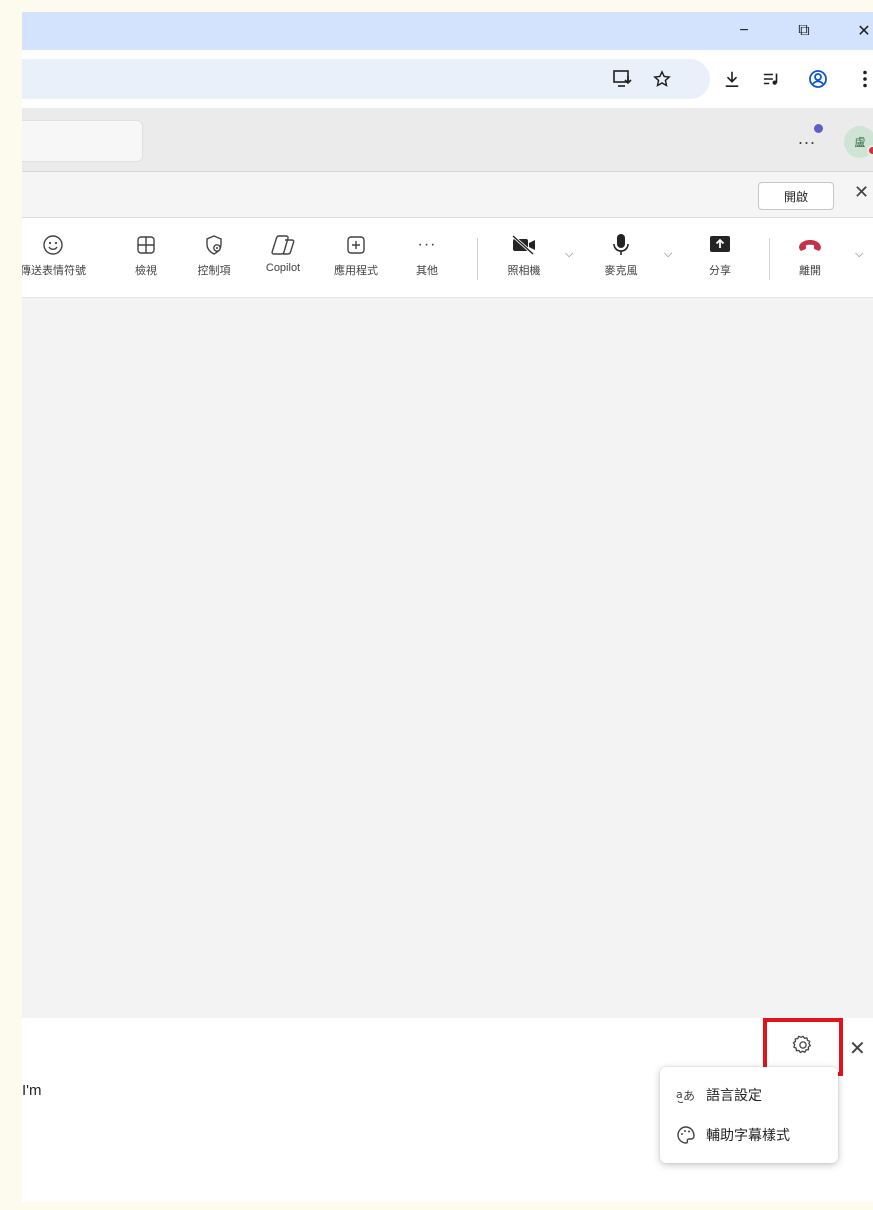  I want to click on install-app-icon, so click(623, 79).